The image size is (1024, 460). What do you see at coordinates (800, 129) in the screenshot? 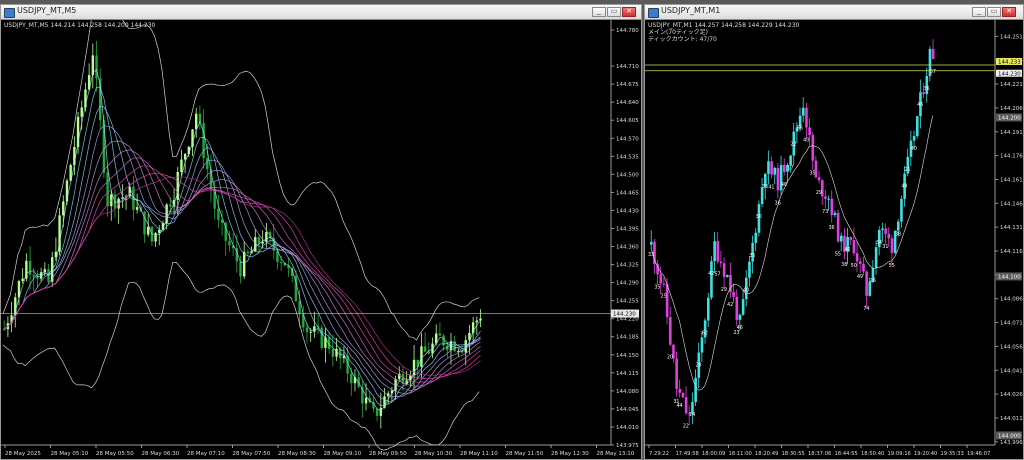
I see `tick-count-label: 56` at bounding box center [800, 129].